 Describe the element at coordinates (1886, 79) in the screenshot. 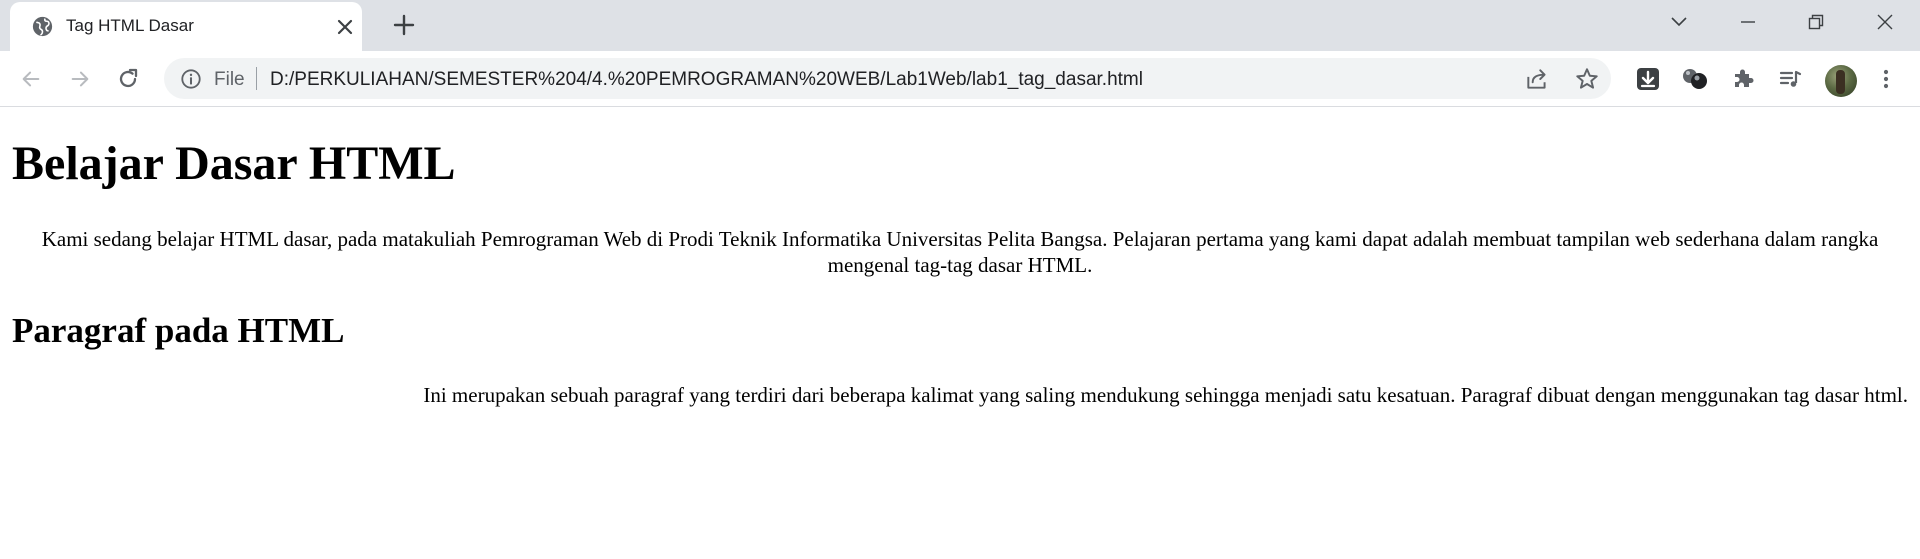

I see `kebab-menu-icon` at that location.